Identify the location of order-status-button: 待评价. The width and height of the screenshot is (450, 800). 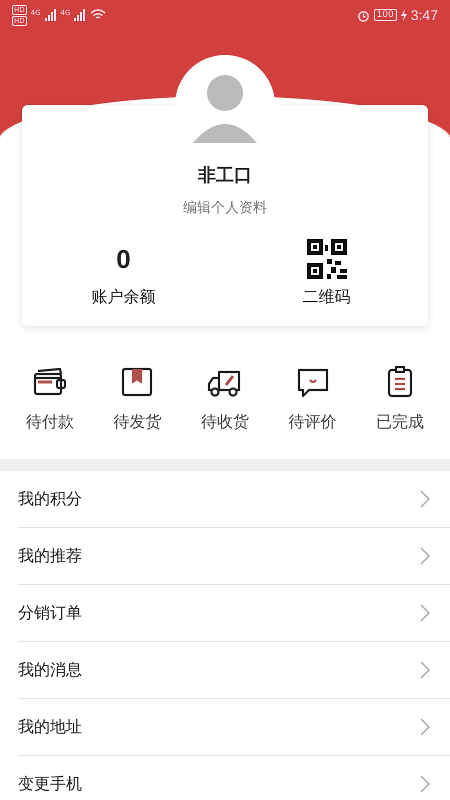
(312, 397).